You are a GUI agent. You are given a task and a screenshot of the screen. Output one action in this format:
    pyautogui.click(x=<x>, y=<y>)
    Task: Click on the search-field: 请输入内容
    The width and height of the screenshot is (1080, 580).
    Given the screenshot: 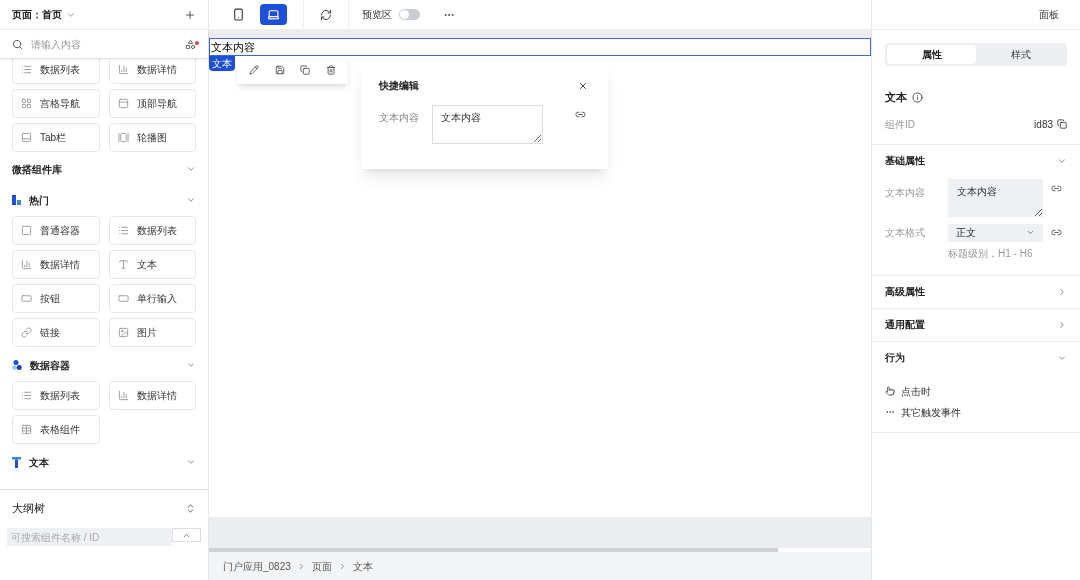 What is the action you would take?
    pyautogui.click(x=104, y=44)
    